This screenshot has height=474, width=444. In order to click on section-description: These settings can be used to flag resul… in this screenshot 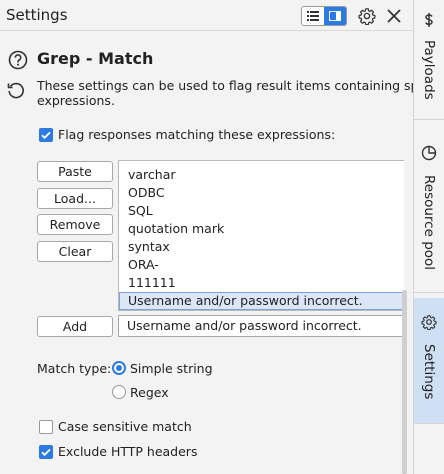, I will do `click(239, 93)`.